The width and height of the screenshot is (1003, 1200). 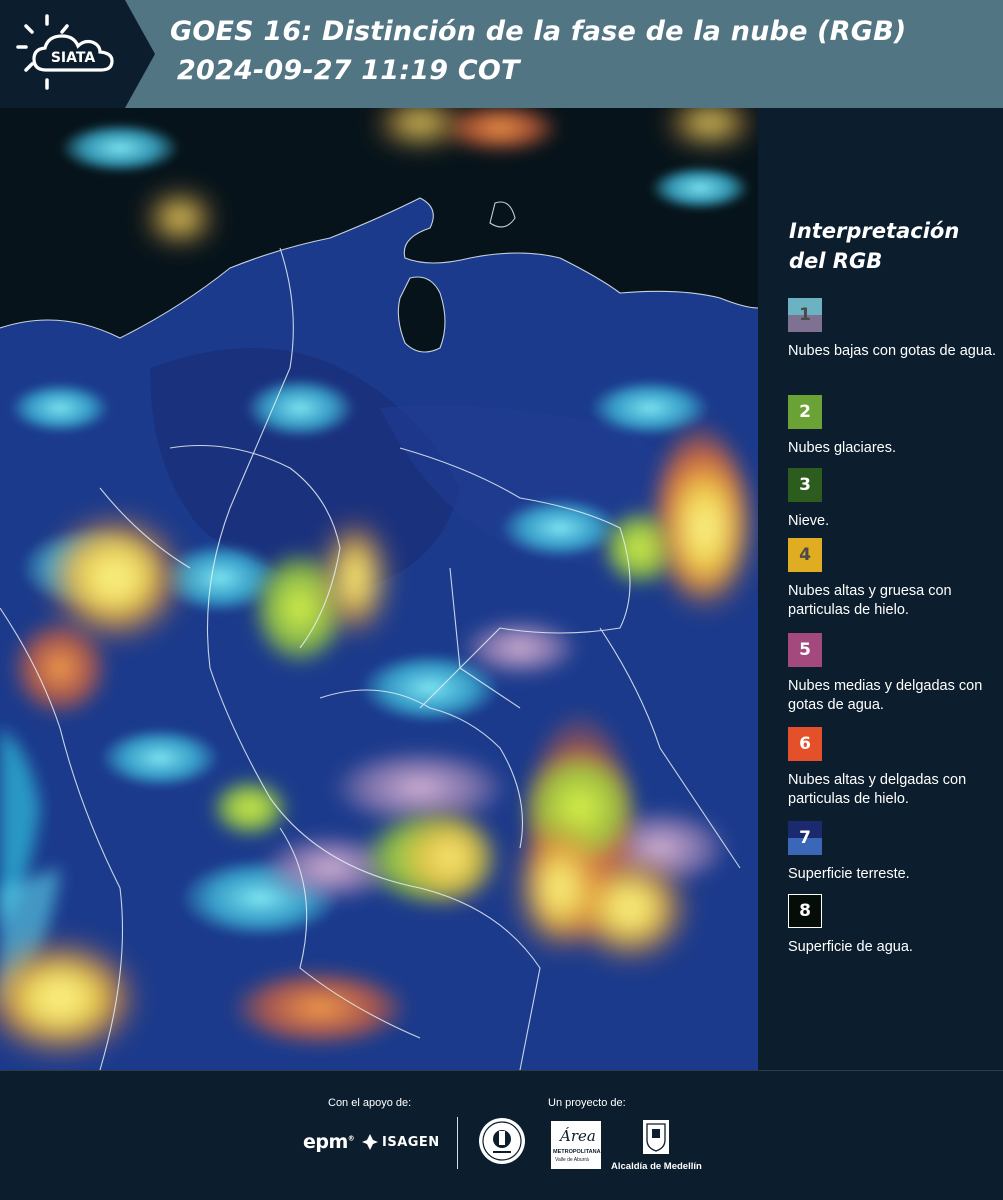 What do you see at coordinates (587, 1103) in the screenshot?
I see `project-label: Un proyecto de:` at bounding box center [587, 1103].